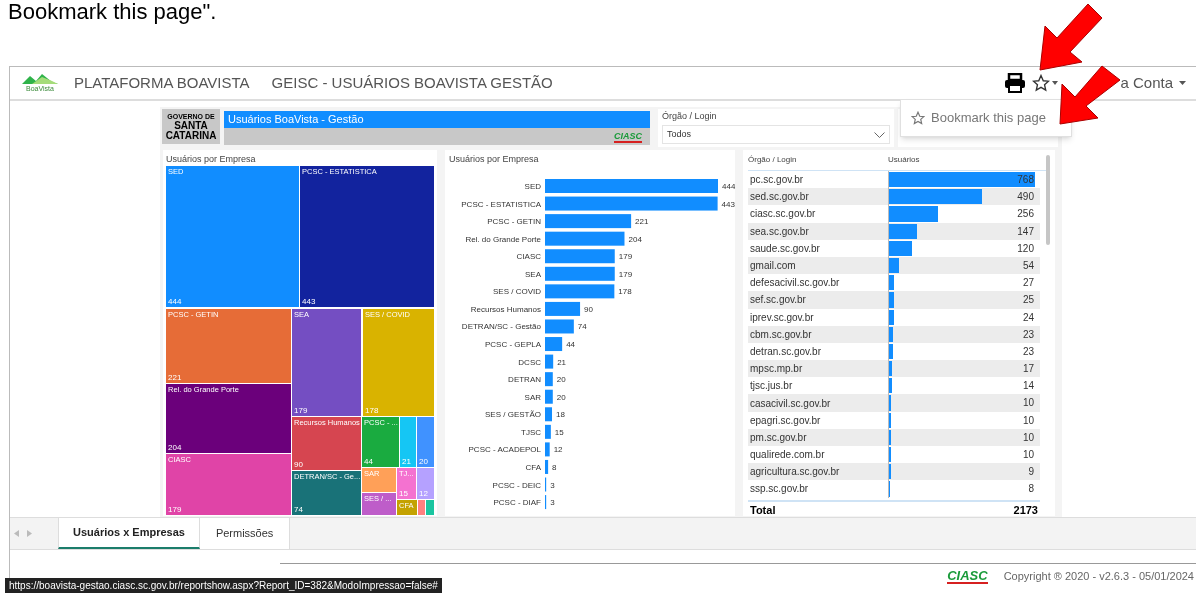 The width and height of the screenshot is (1196, 593). What do you see at coordinates (571, 345) in the screenshot?
I see `bar-value: 44` at bounding box center [571, 345].